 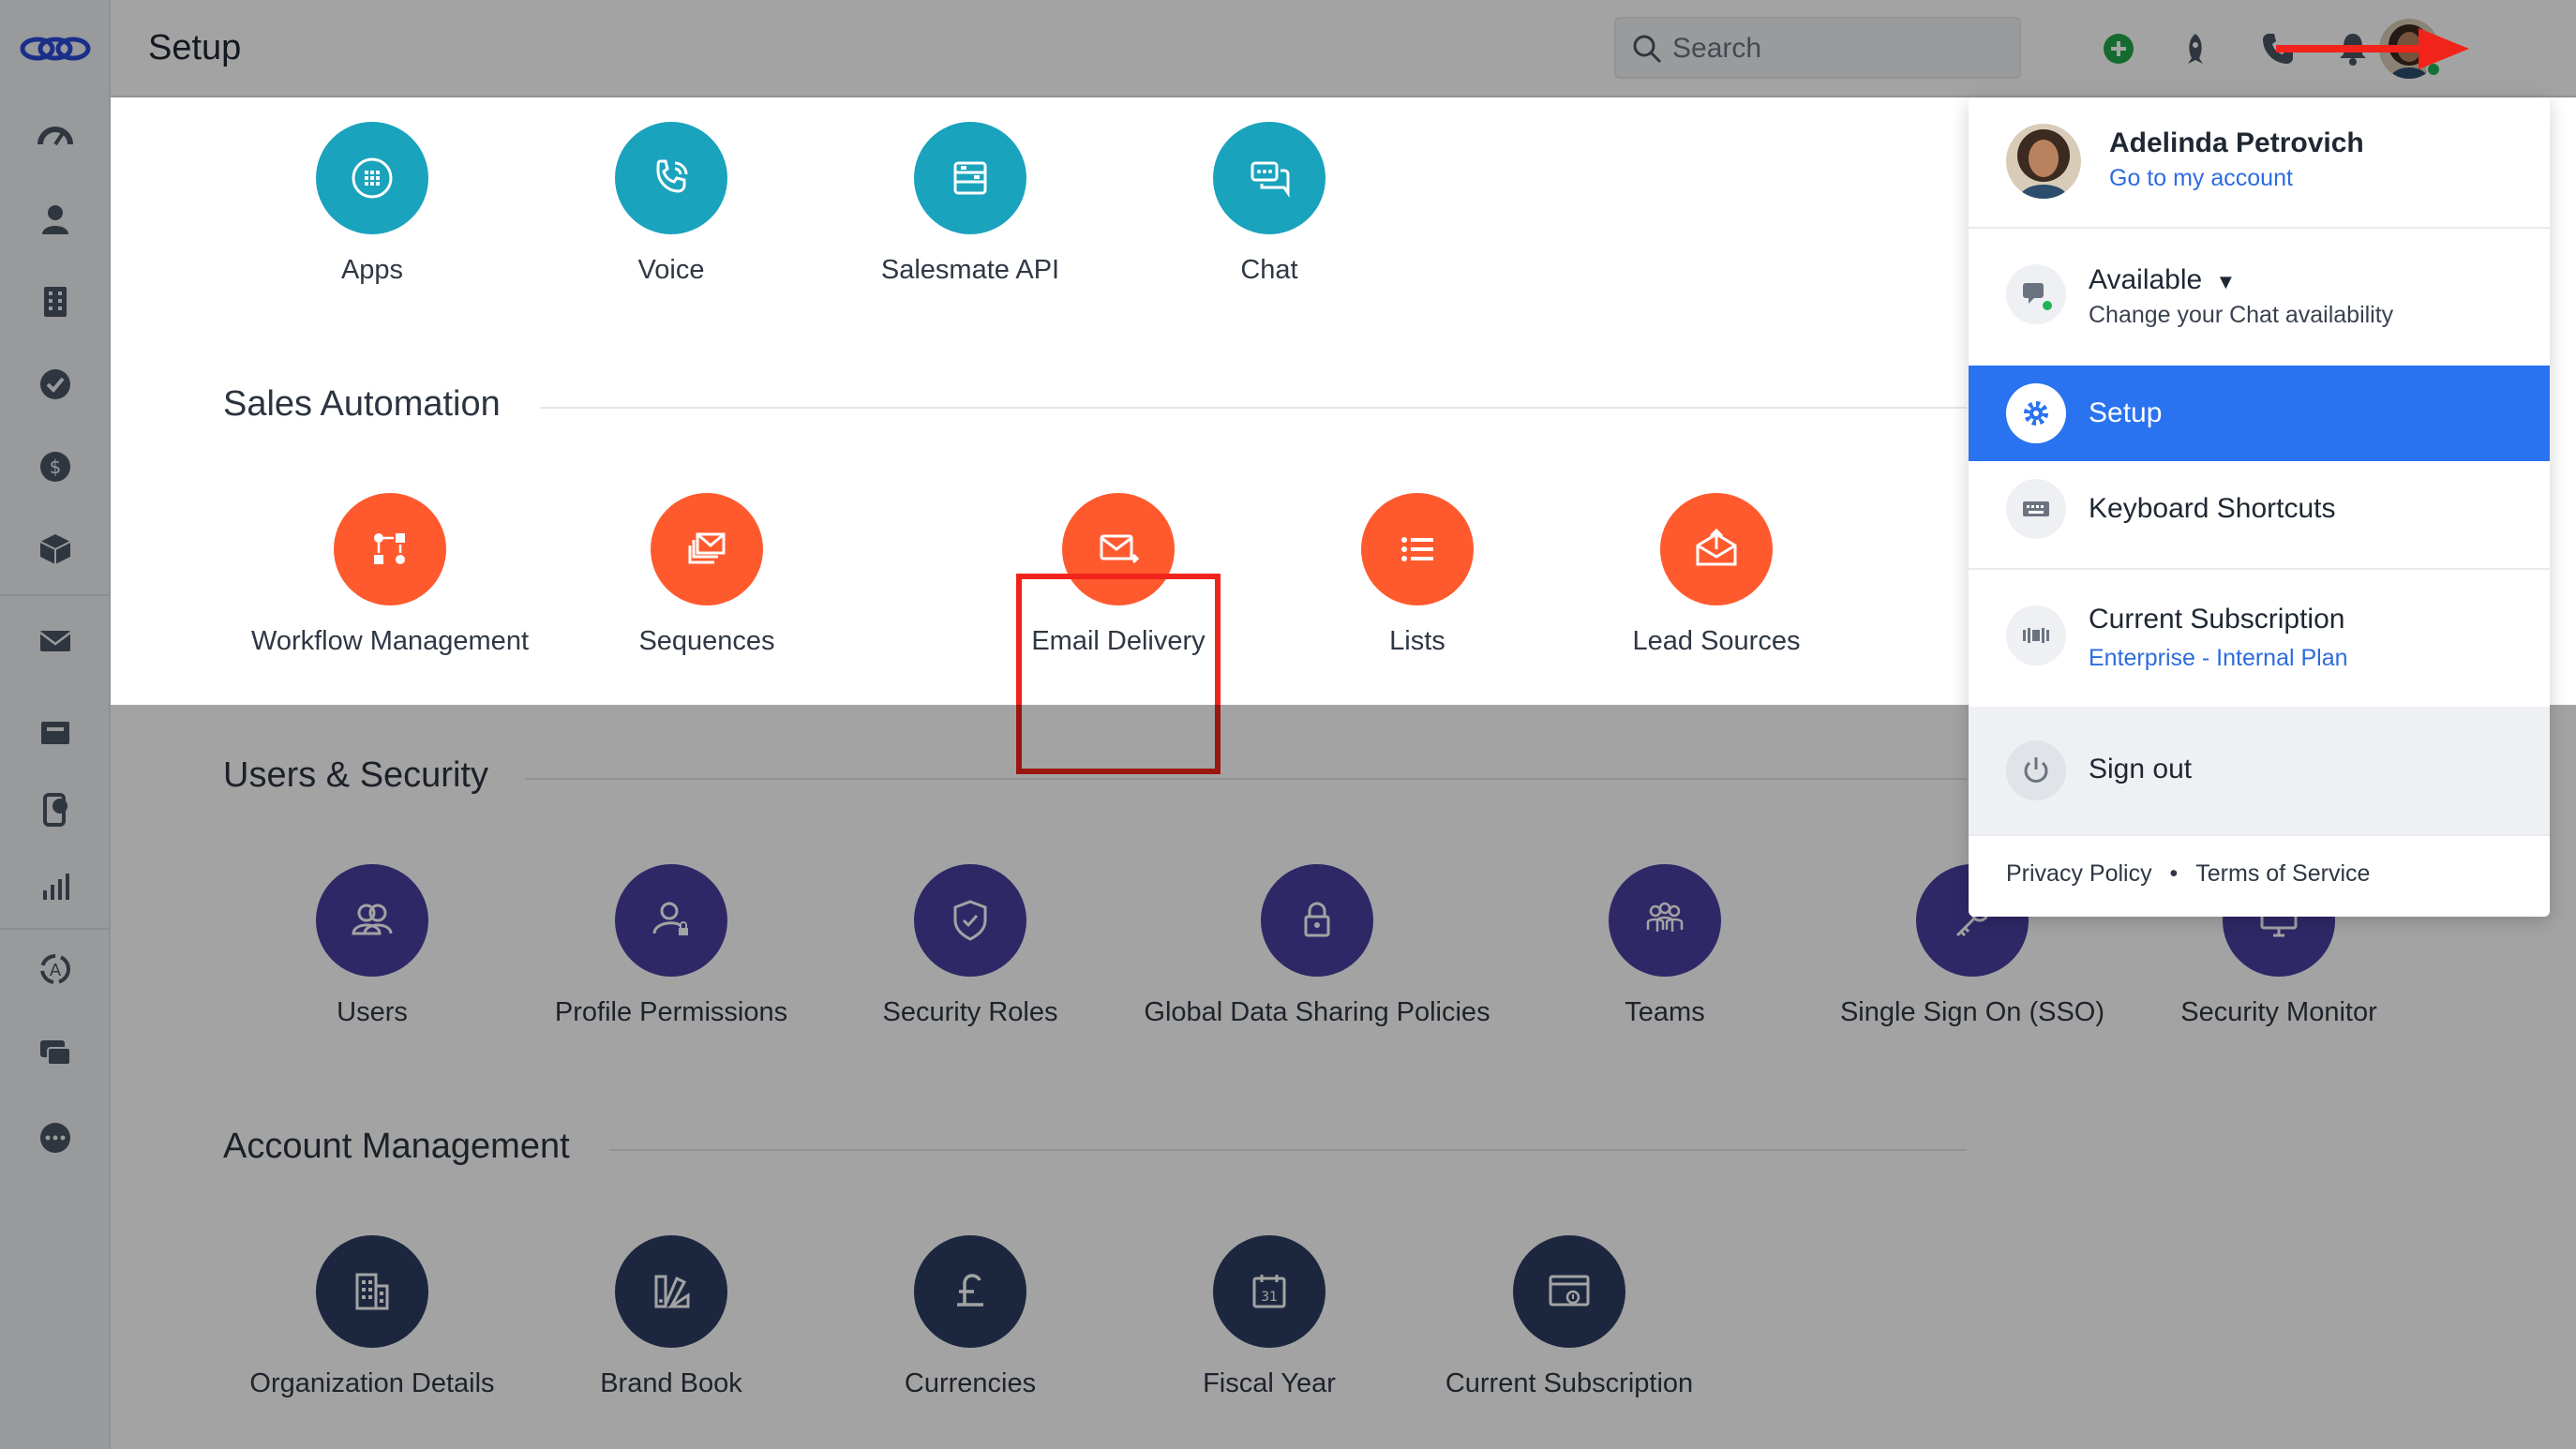 What do you see at coordinates (390, 548) in the screenshot?
I see `workflow-icon` at bounding box center [390, 548].